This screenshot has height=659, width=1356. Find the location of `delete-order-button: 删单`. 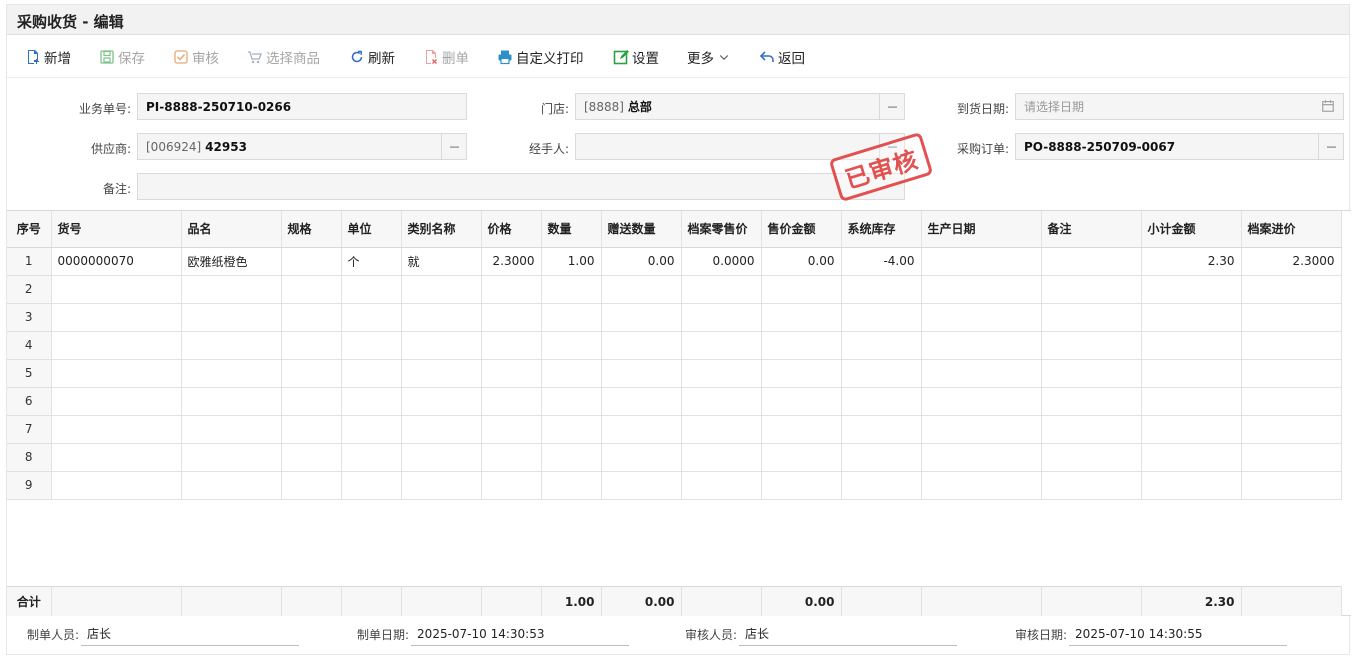

delete-order-button: 删单 is located at coordinates (446, 57).